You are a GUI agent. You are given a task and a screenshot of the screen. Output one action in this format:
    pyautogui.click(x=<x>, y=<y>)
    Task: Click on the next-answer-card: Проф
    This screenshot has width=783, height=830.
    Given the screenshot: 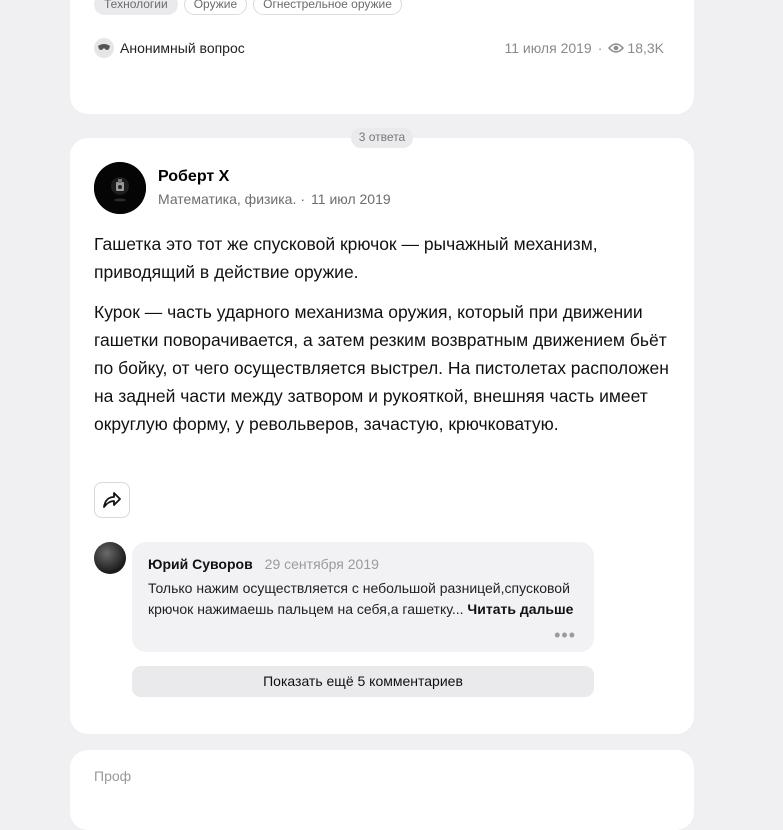 What is the action you would take?
    pyautogui.click(x=382, y=790)
    